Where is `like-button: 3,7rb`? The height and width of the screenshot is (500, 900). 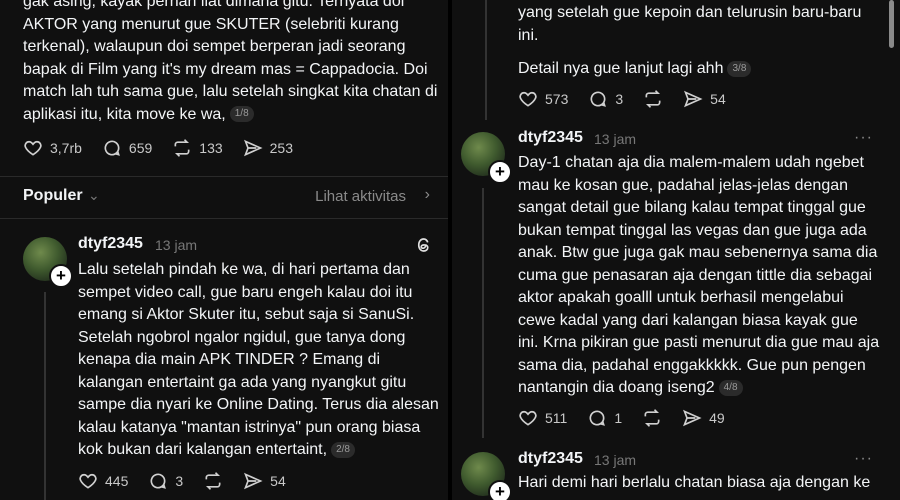 like-button: 3,7rb is located at coordinates (52, 148).